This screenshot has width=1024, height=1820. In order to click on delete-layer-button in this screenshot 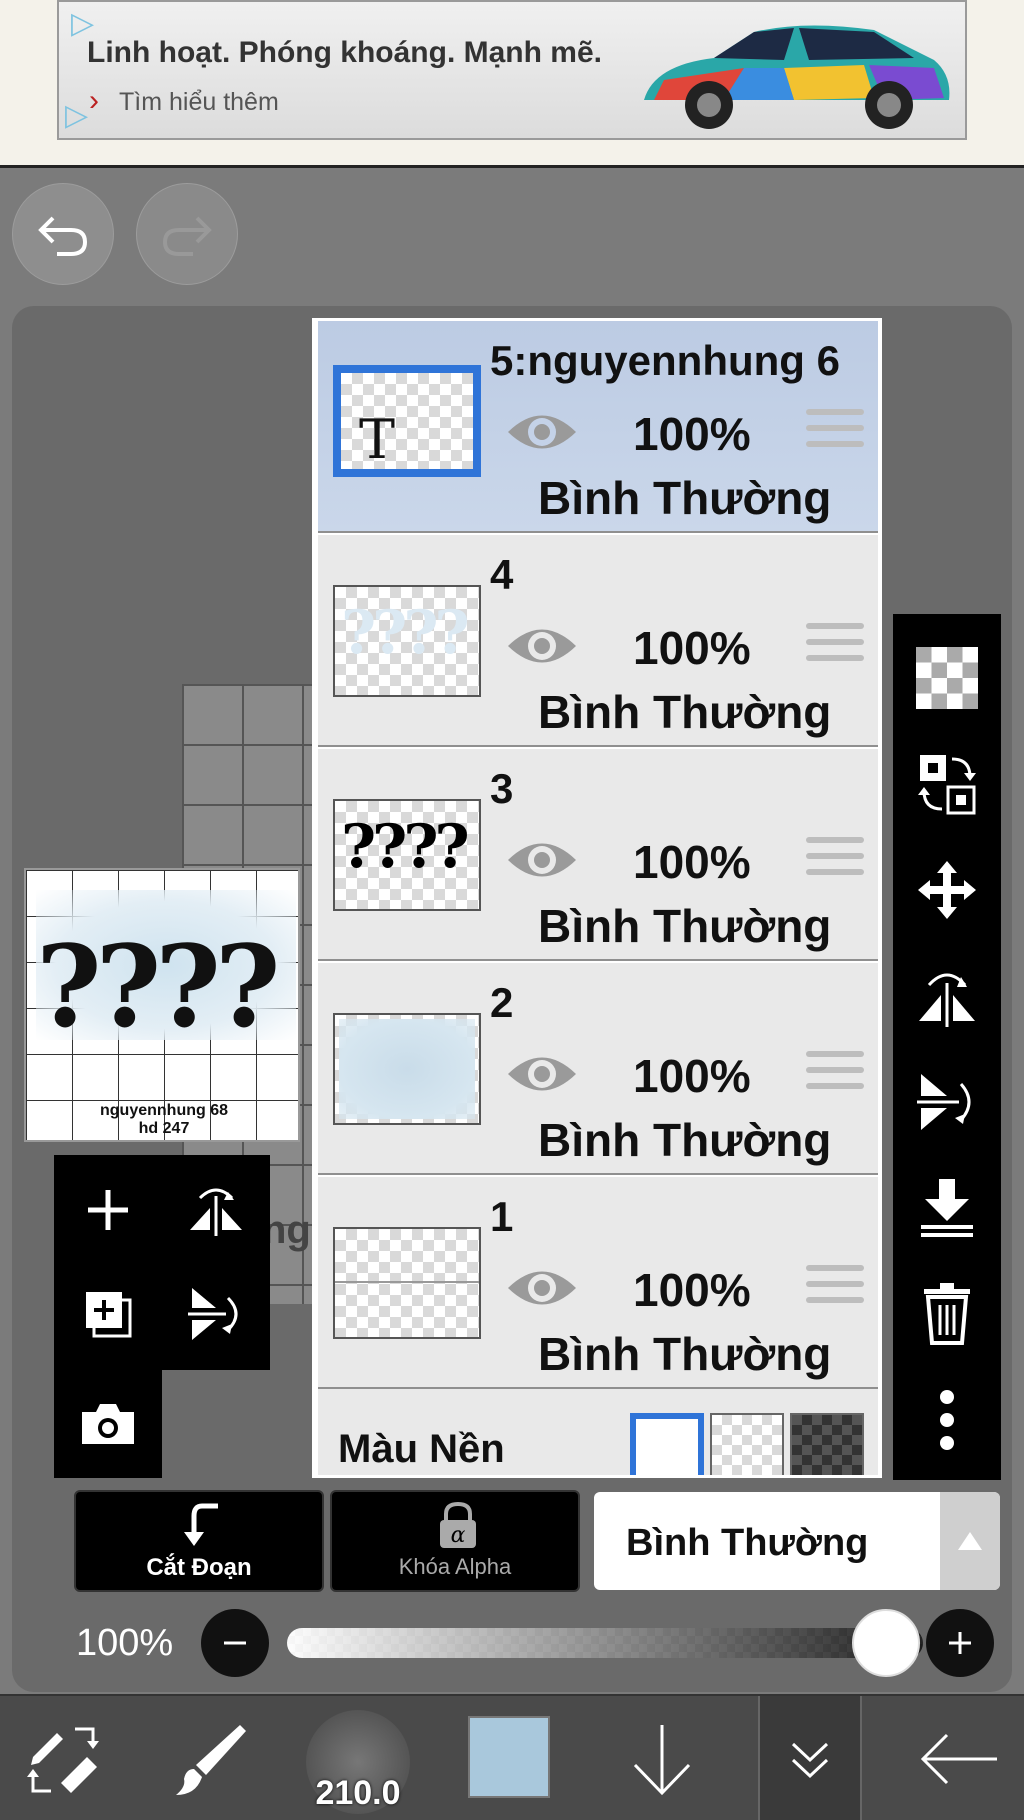, I will do `click(947, 1314)`.